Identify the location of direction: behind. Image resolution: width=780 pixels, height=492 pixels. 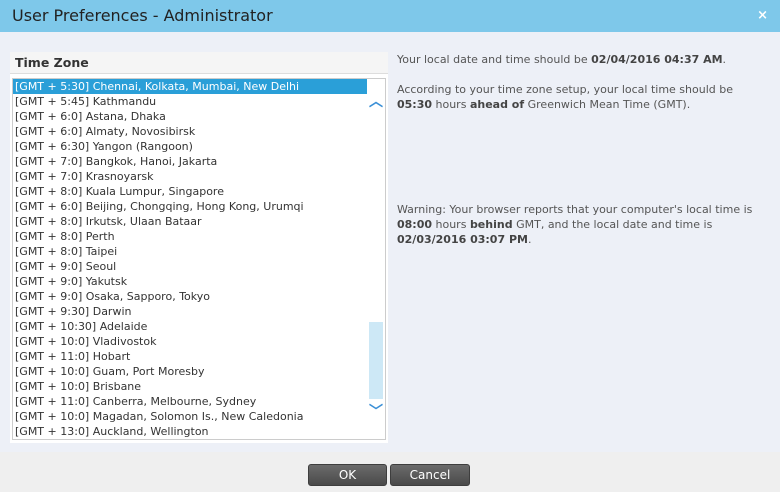
(491, 224).